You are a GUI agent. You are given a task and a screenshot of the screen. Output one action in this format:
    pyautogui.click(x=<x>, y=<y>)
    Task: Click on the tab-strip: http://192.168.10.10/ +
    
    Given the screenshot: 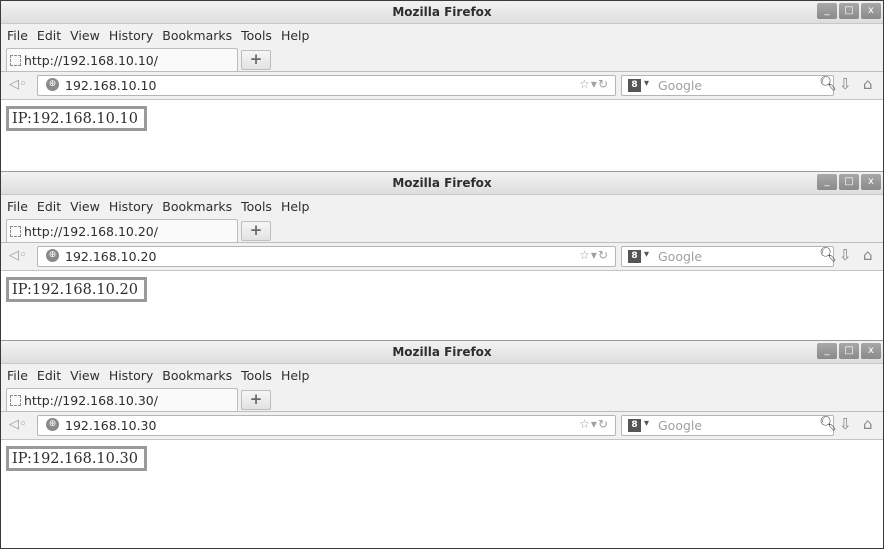 What is the action you would take?
    pyautogui.click(x=442, y=59)
    